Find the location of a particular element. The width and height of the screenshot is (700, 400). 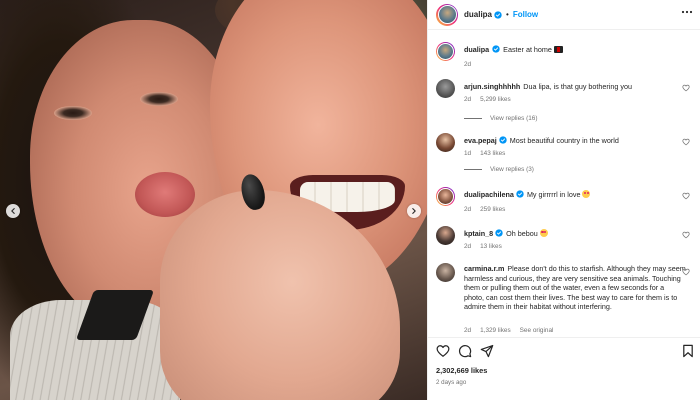

comment-text: Most beautiful country in the world is located at coordinates (564, 140).